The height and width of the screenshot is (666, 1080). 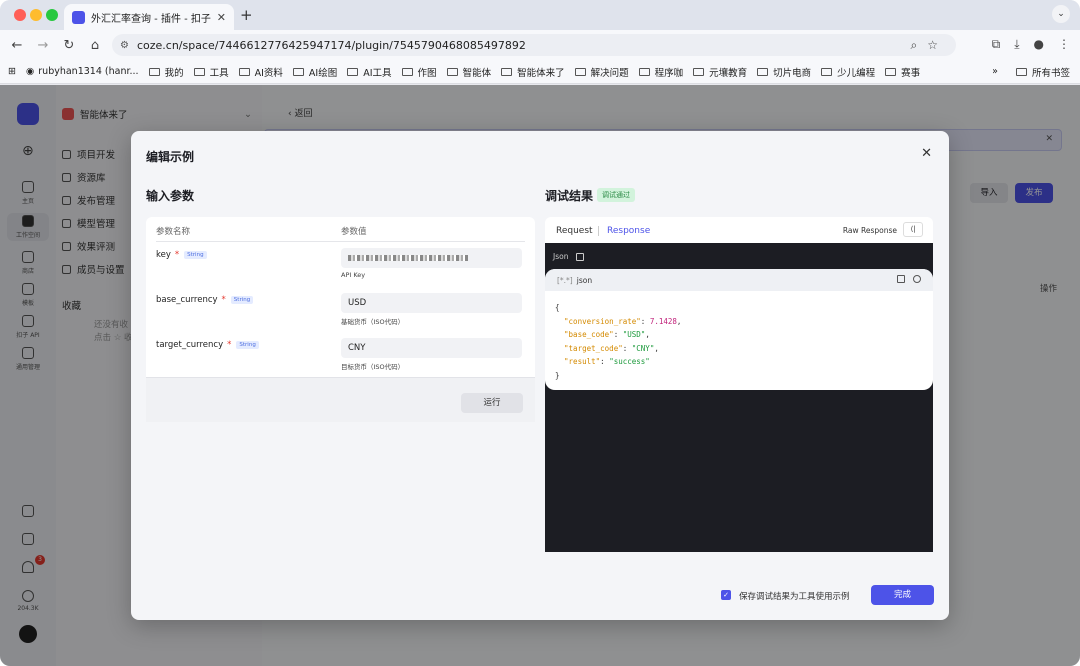 I want to click on save-example-label: 保存调试结果为工具使用示例, so click(x=794, y=597).